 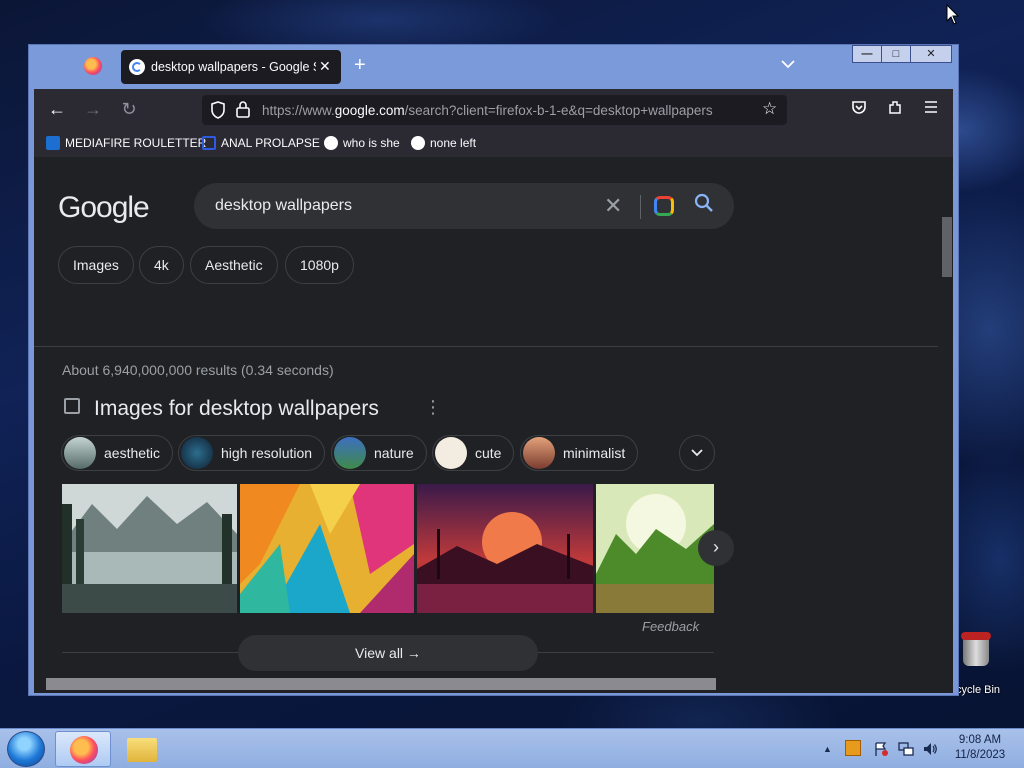 I want to click on image-result-mountain-lake, so click(x=149, y=548).